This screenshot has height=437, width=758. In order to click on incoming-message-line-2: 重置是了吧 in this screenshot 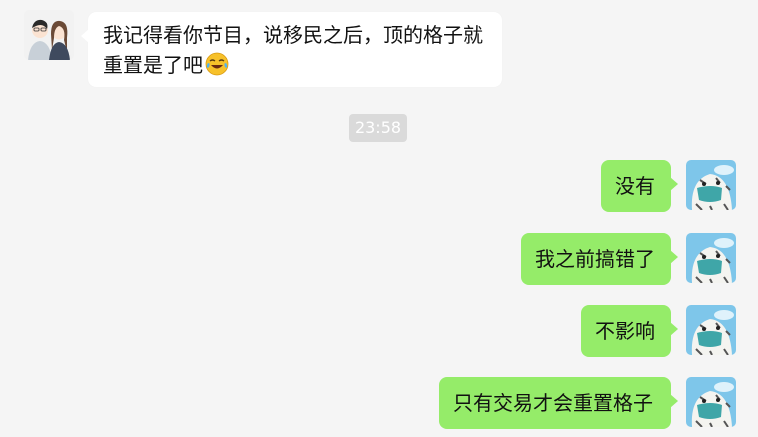, I will do `click(302, 65)`.